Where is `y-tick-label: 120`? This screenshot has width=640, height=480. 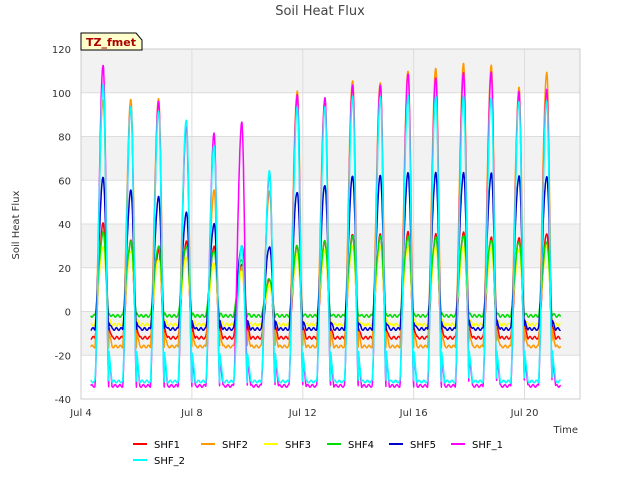
y-tick-label: 120 is located at coordinates (61, 50).